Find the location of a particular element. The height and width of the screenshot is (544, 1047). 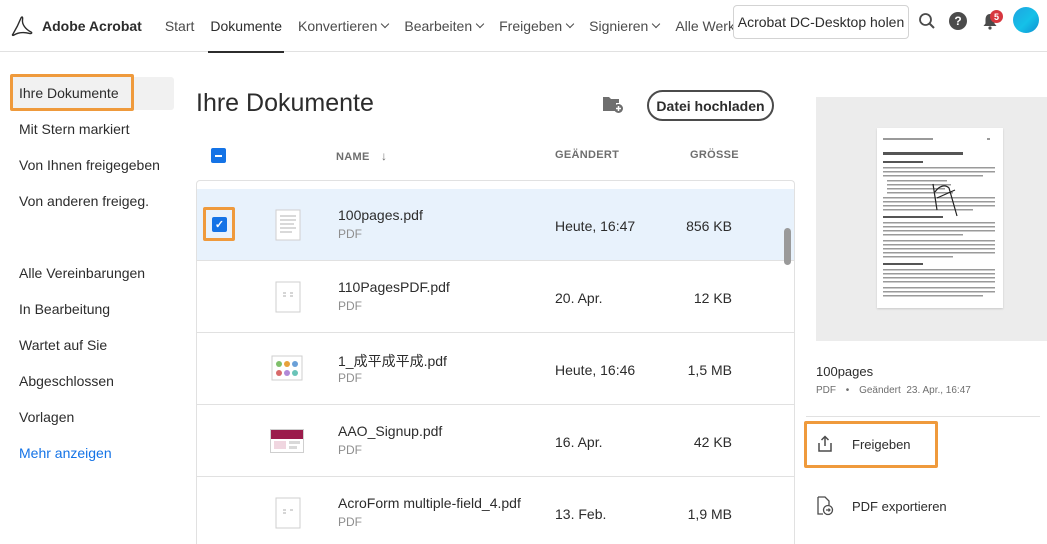

sidebar-item-completed: Abgeschlossen is located at coordinates (66, 381).